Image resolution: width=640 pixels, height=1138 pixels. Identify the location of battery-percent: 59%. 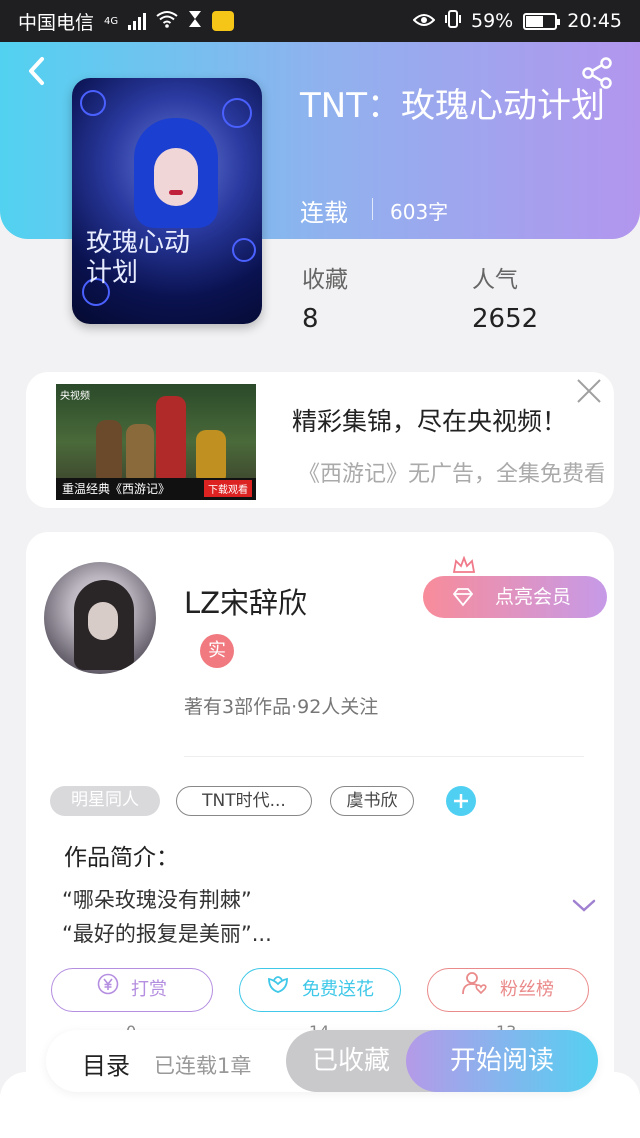
(492, 21).